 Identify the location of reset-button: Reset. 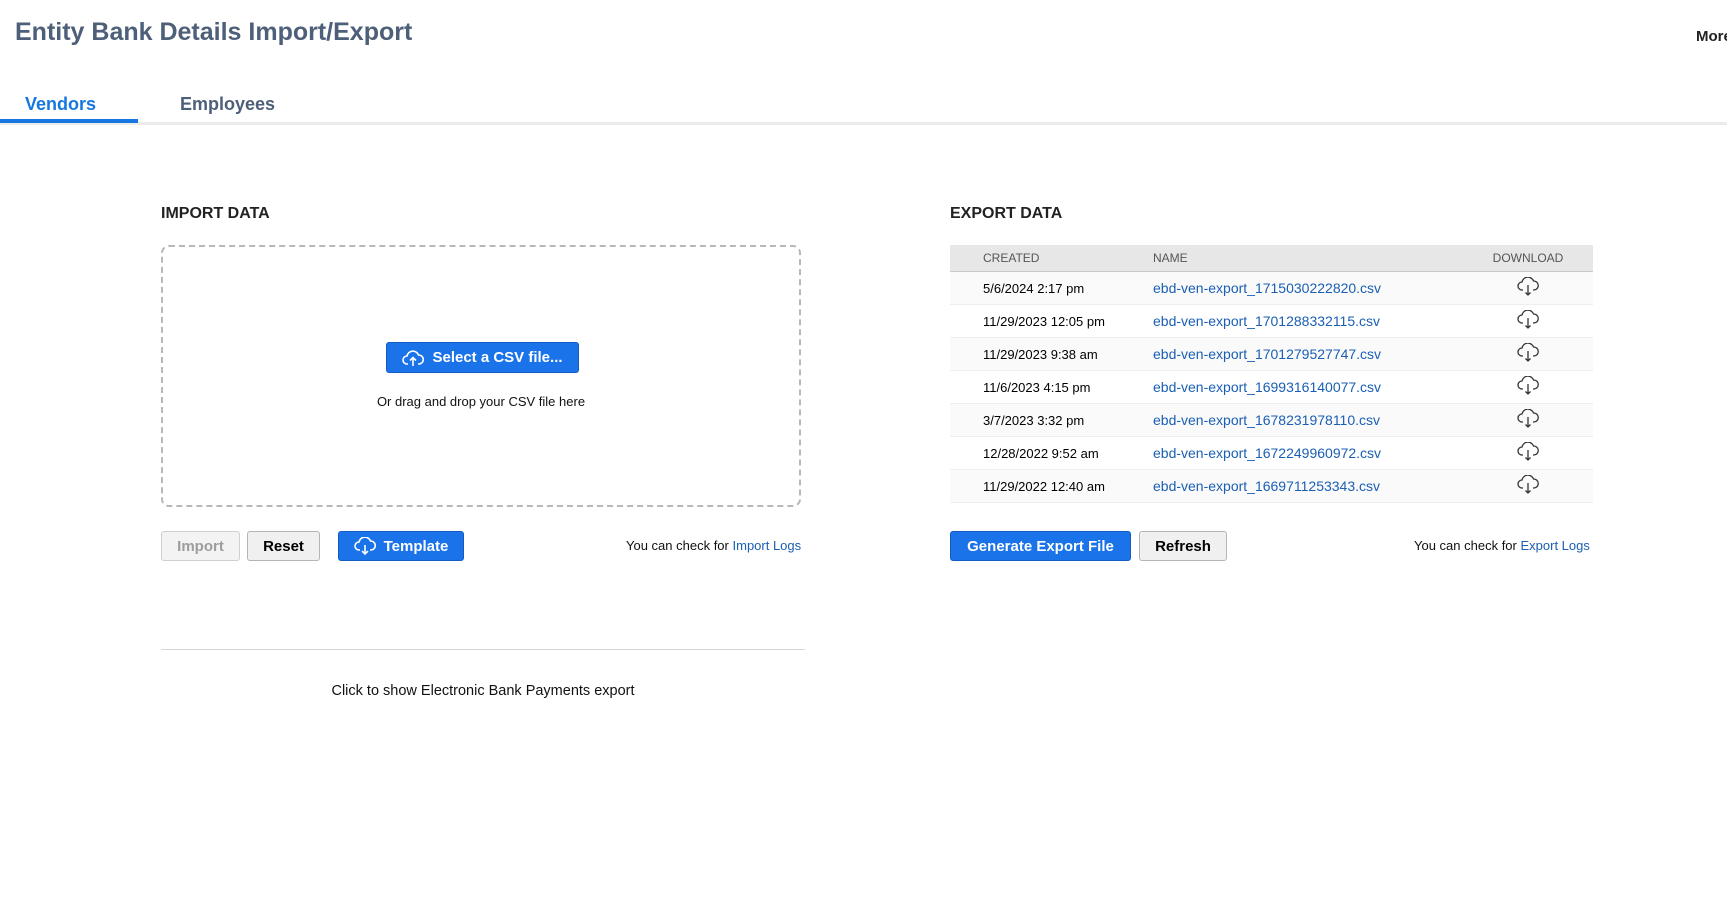
(283, 546).